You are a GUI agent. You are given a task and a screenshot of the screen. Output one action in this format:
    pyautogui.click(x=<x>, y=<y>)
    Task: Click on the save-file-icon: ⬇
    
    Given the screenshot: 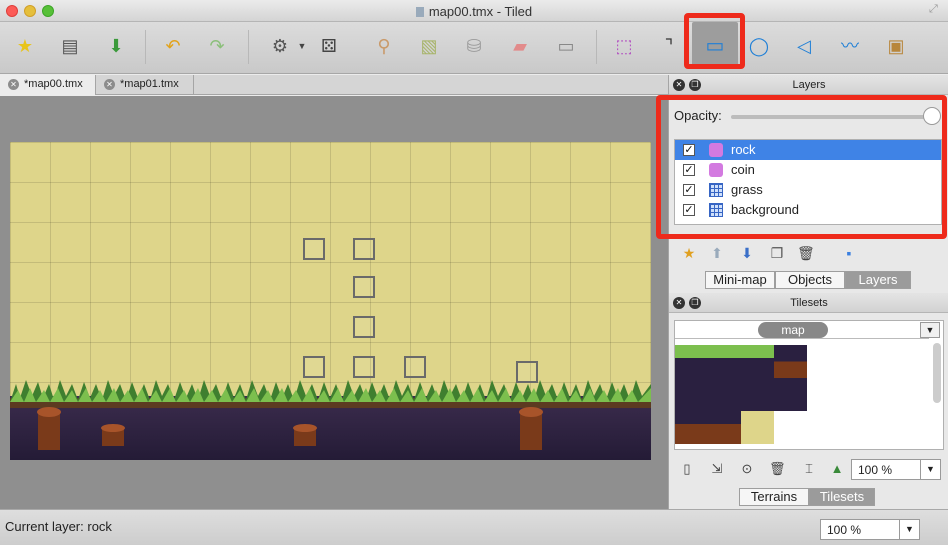 What is the action you would take?
    pyautogui.click(x=116, y=46)
    